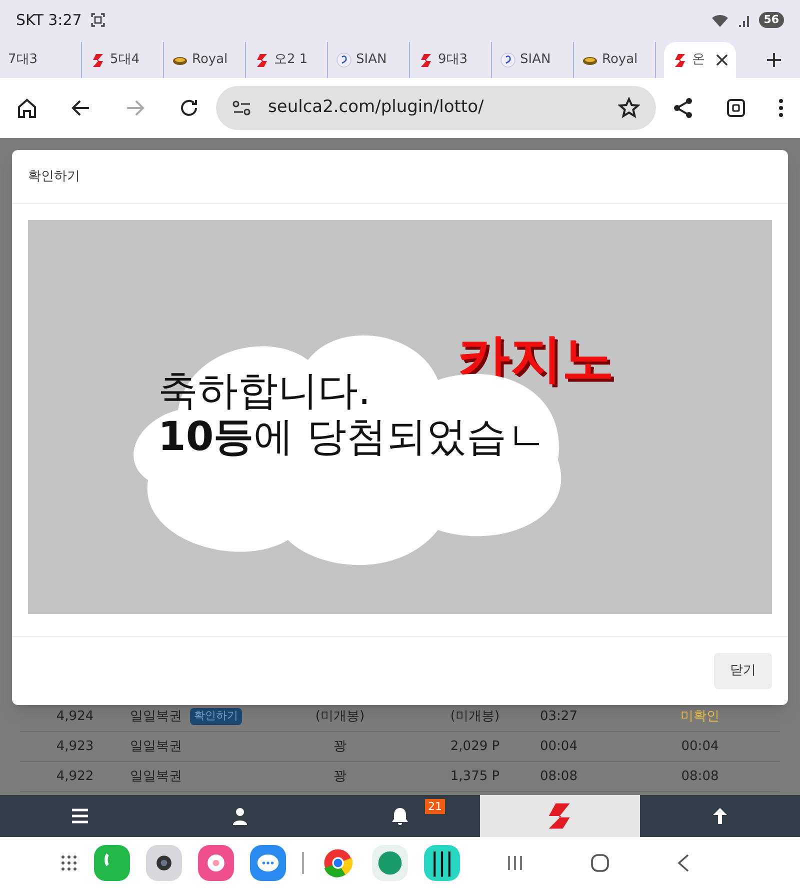 This screenshot has width=800, height=888. What do you see at coordinates (240, 816) in the screenshot?
I see `user-icon` at bounding box center [240, 816].